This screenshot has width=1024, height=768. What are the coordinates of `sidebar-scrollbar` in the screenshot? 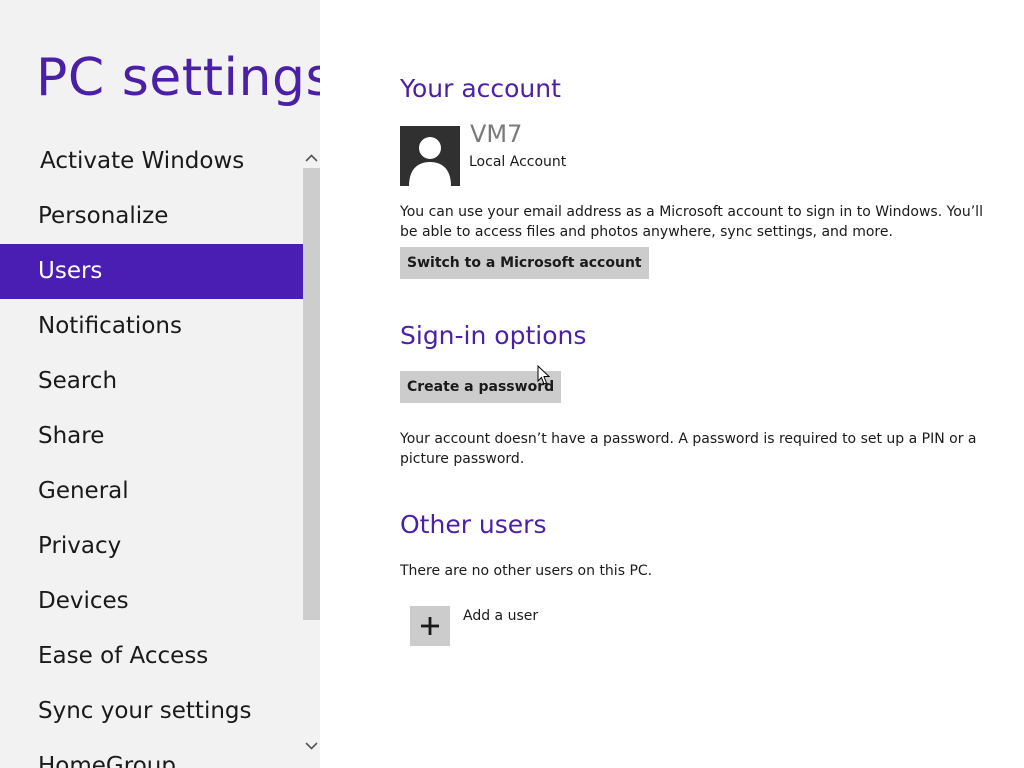 It's located at (311, 447).